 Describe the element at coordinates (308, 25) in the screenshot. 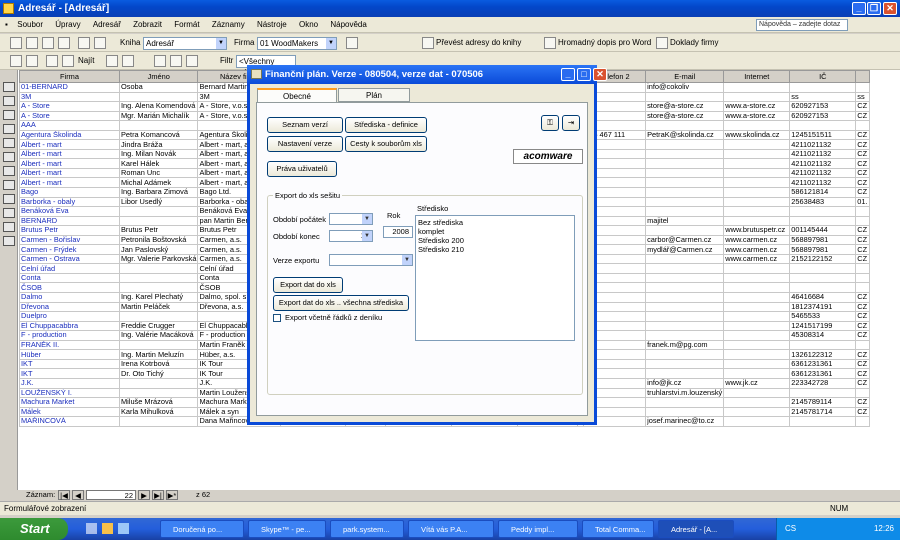

I see `menu-okno: Okno` at that location.